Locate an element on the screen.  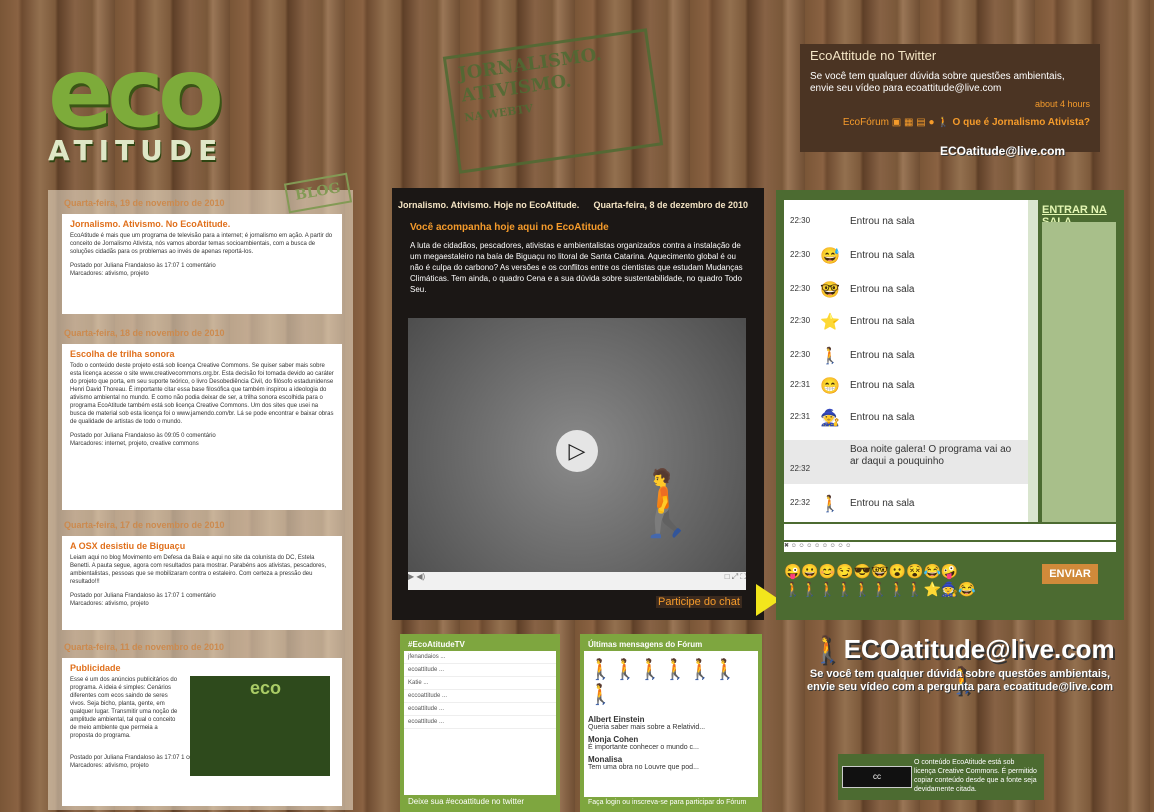
chat-row: 22:31 🧙 Entrou na sala is located at coordinates (906, 419).